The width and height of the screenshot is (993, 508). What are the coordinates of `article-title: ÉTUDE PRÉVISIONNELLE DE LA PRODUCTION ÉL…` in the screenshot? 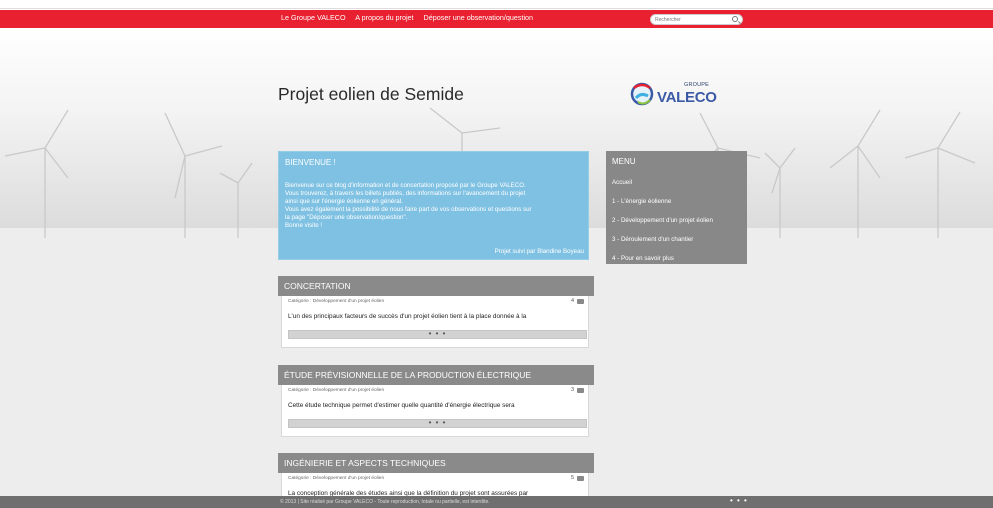 It's located at (436, 375).